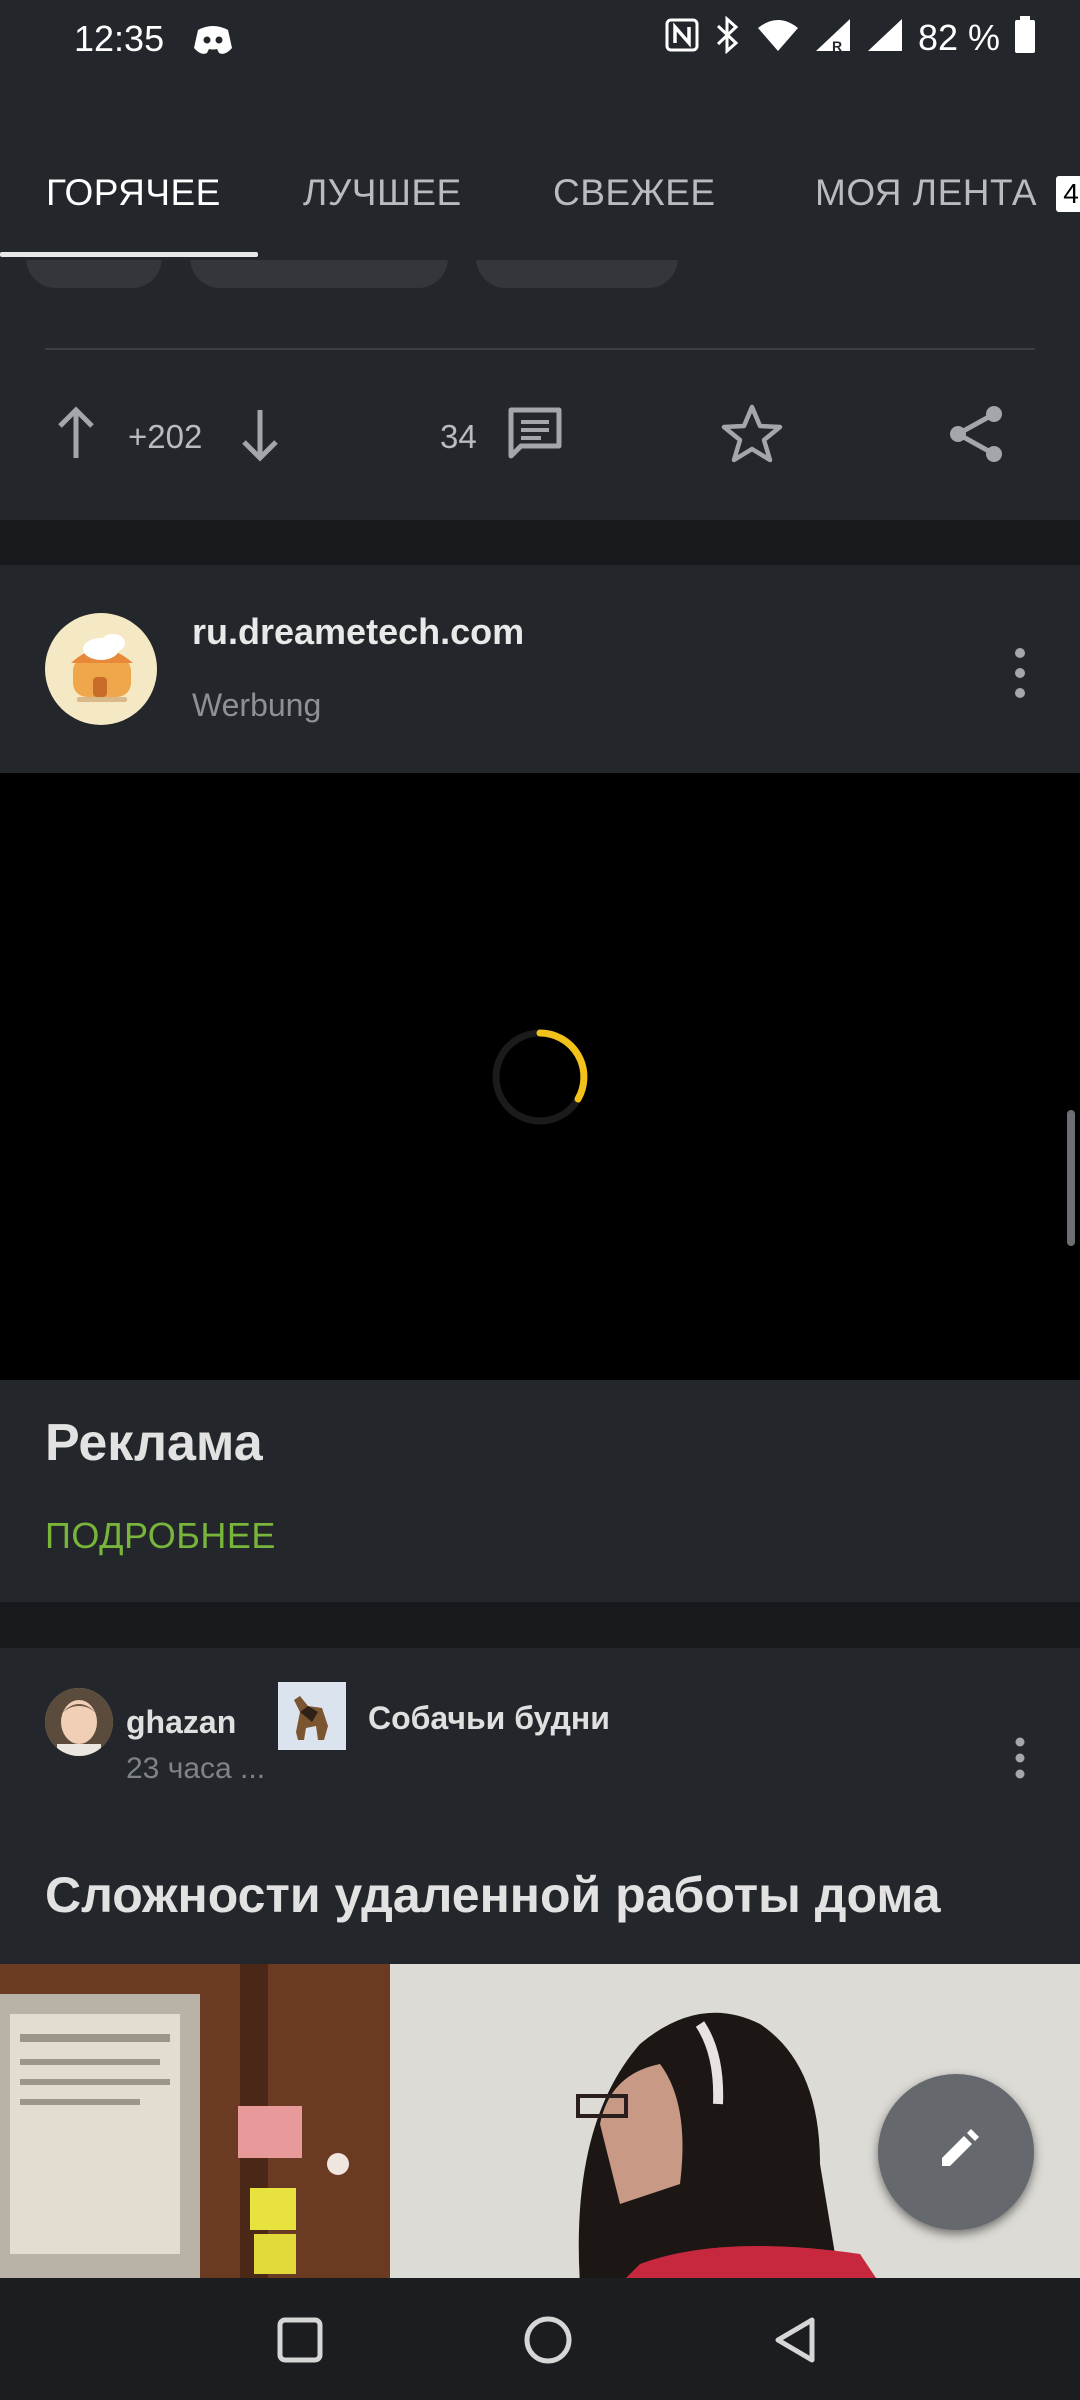  I want to click on home-icon, so click(548, 2342).